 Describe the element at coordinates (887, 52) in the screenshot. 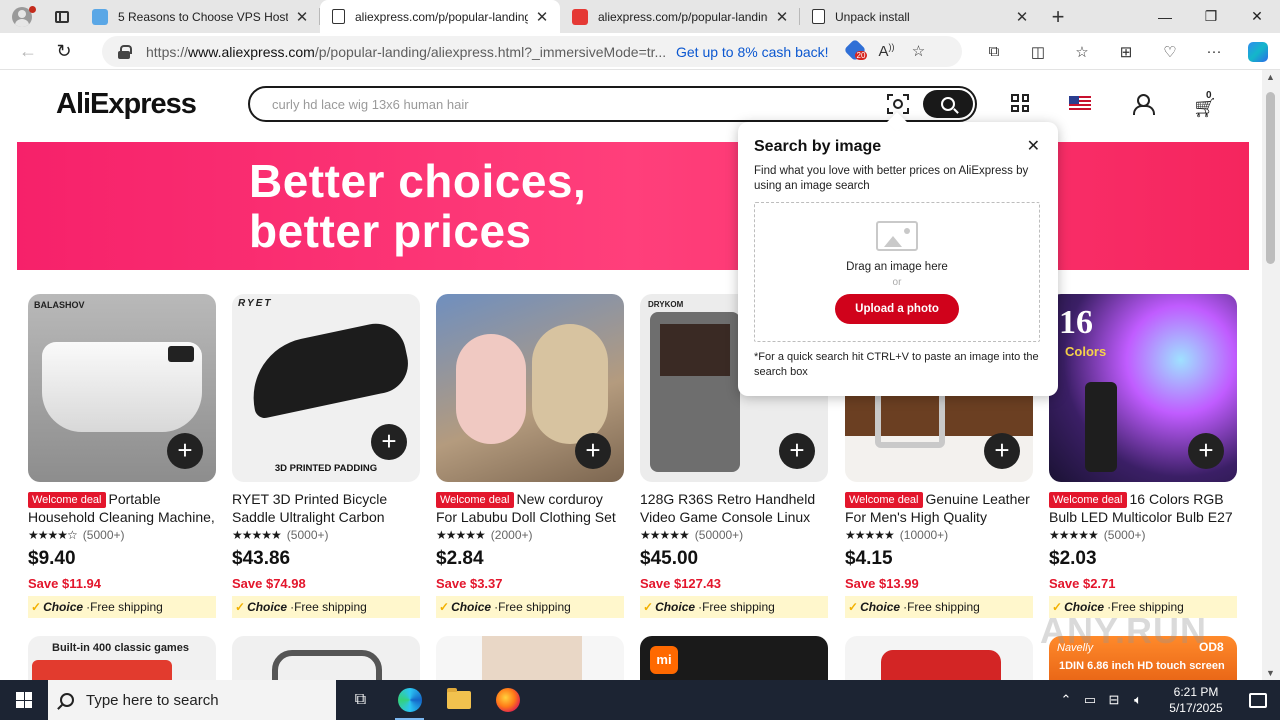

I see `read-aloud-icon: A))` at that location.